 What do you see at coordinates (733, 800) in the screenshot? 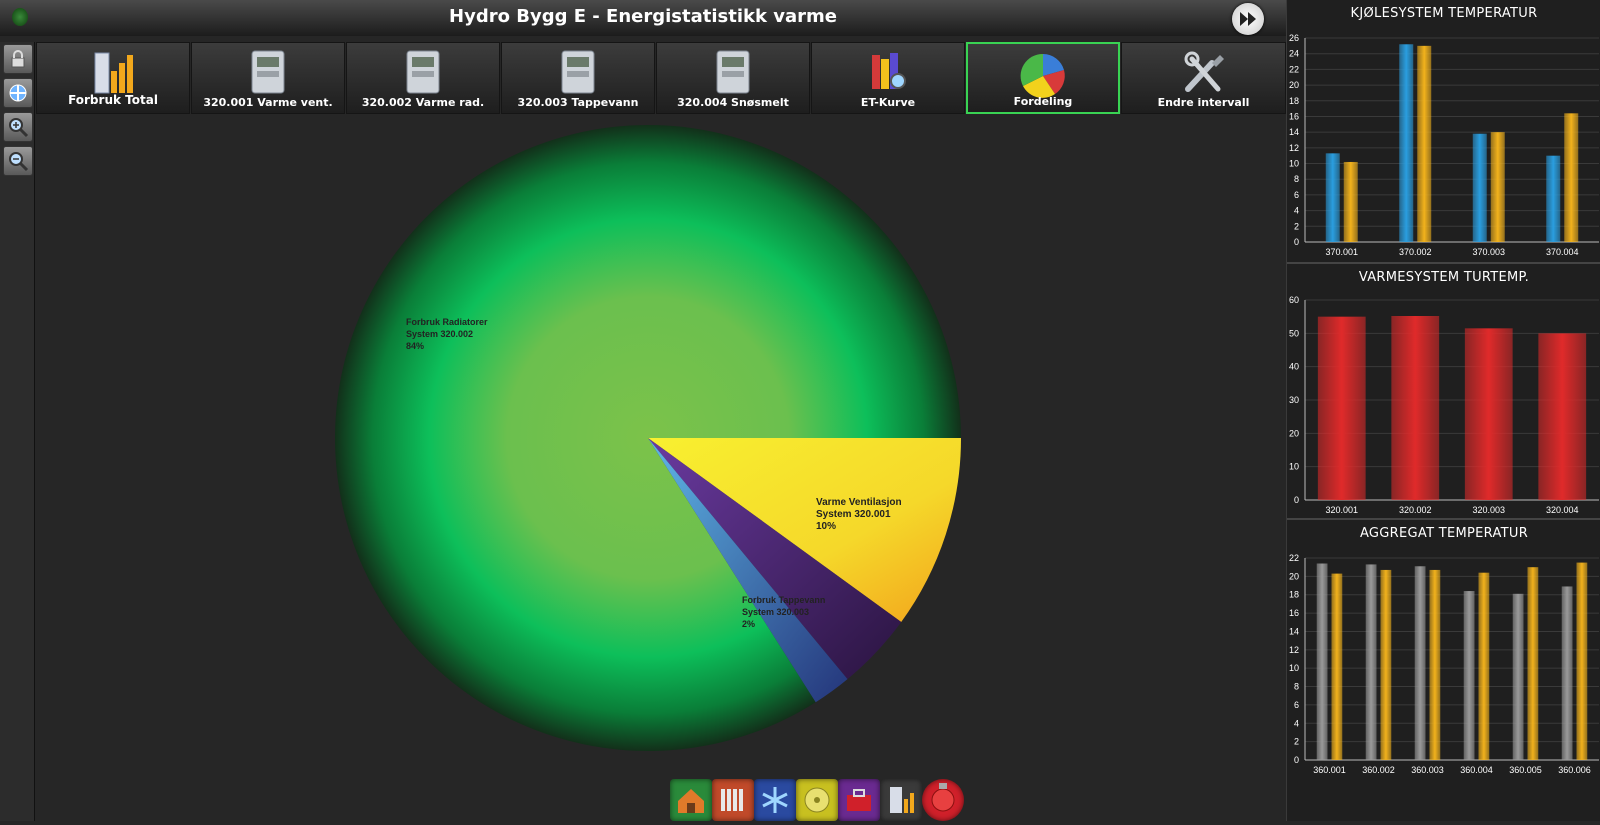
I see `dock-radiator-button` at bounding box center [733, 800].